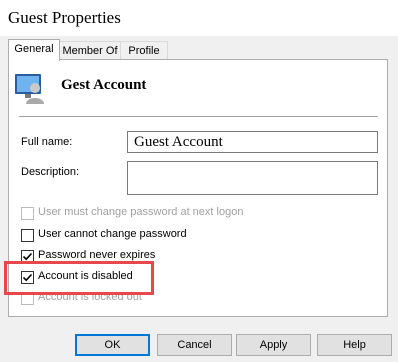  Describe the element at coordinates (112, 345) in the screenshot. I see `ok-button: OK` at that location.